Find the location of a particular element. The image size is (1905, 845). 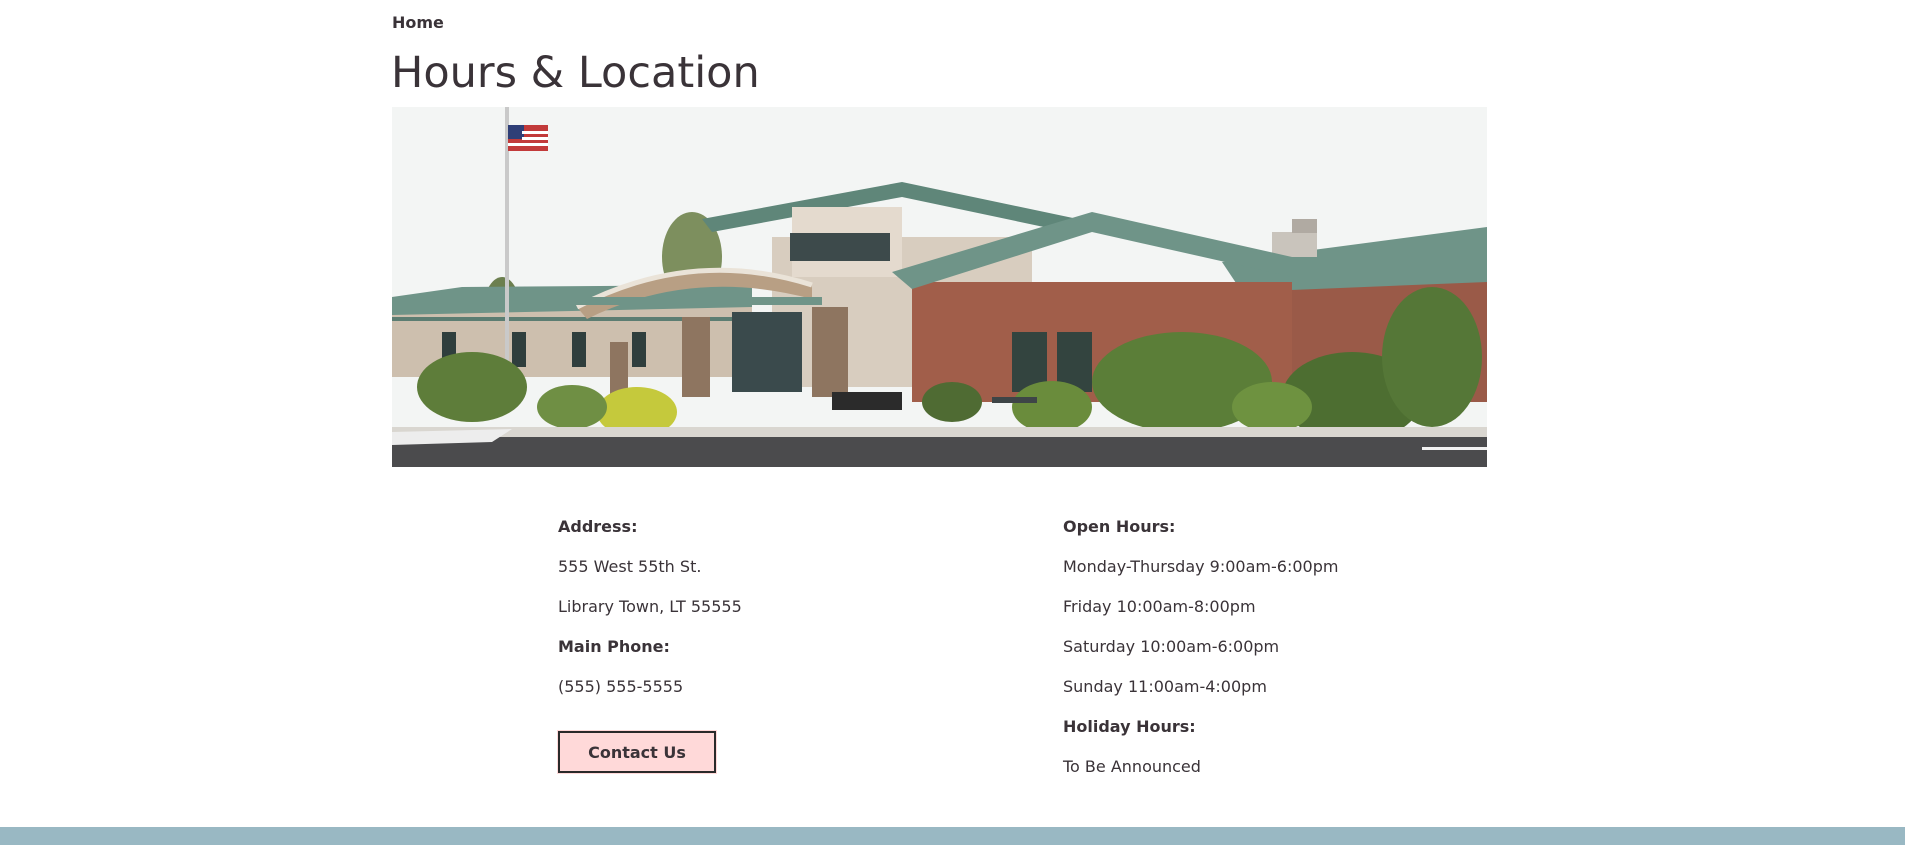

hours-line: Friday 10:00am-8:00pm is located at coordinates (1159, 606).